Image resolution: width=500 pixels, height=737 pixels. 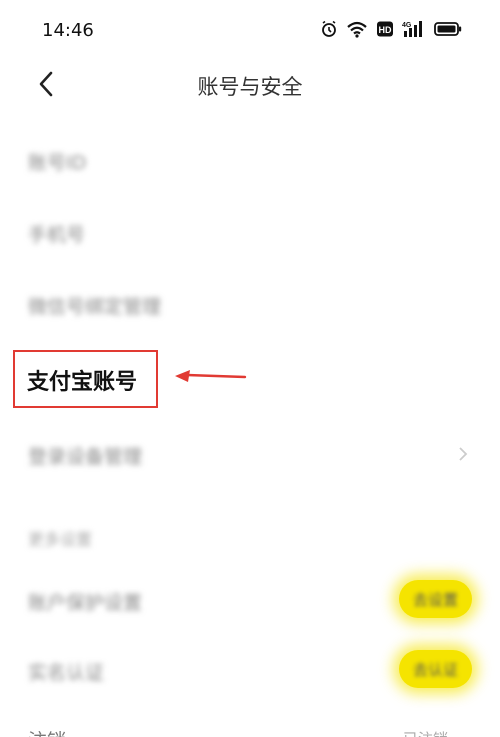 I want to click on svg-text: HD, so click(x=385, y=30).